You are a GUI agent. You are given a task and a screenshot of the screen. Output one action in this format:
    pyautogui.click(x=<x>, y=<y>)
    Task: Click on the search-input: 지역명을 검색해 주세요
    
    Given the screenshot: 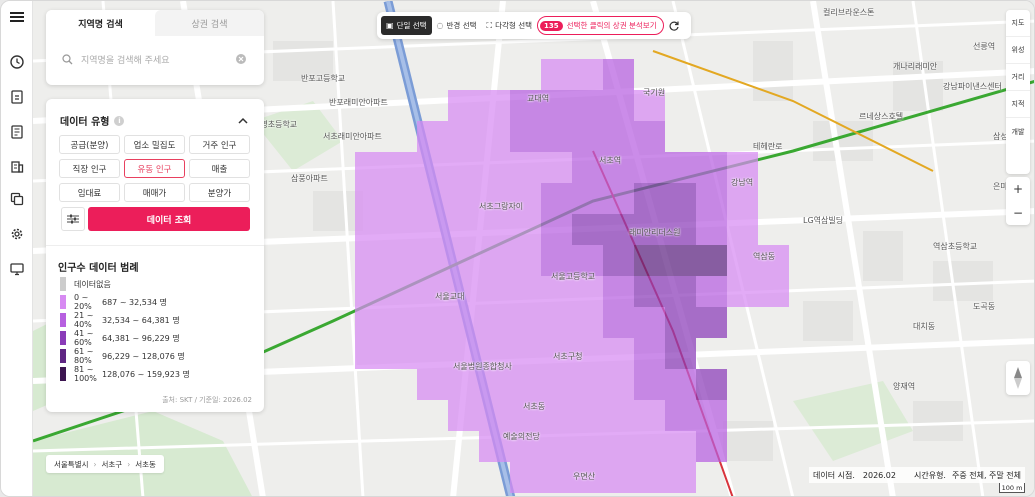 What is the action you would take?
    pyautogui.click(x=155, y=59)
    